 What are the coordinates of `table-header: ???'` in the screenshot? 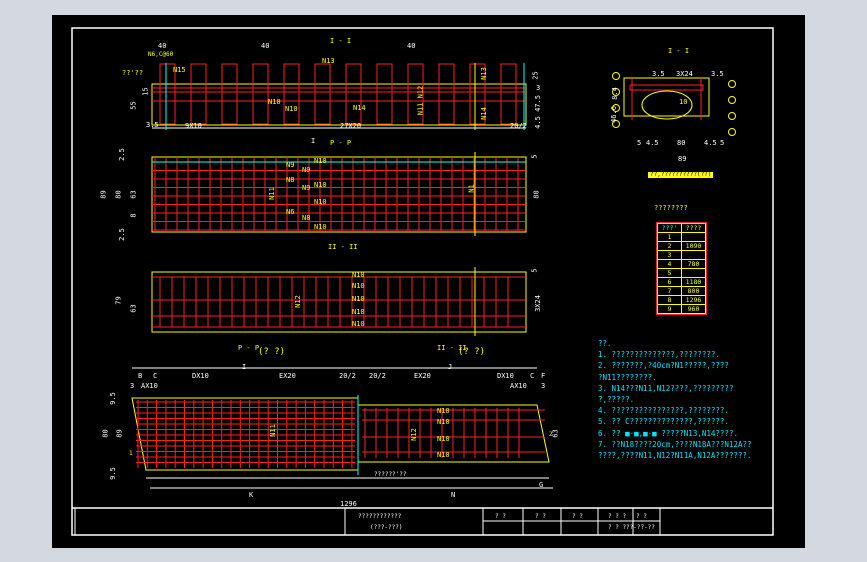 It's located at (669, 228).